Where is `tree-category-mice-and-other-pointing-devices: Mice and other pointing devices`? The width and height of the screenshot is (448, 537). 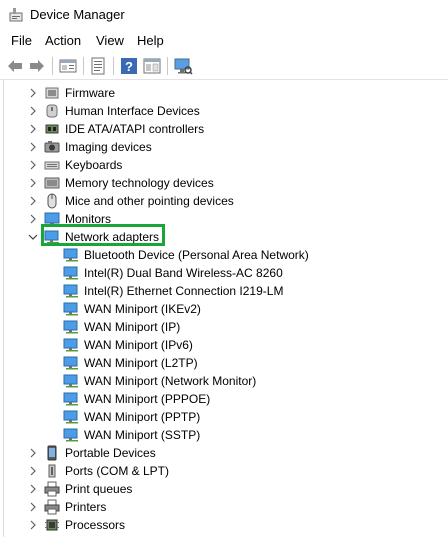
tree-category-mice-and-other-pointing-devices: Mice and other pointing devices is located at coordinates (224, 201).